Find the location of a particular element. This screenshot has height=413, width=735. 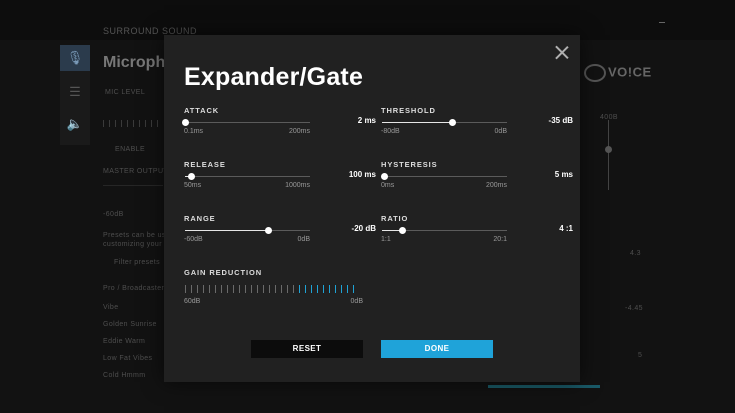

range-slider-handle is located at coordinates (269, 230).